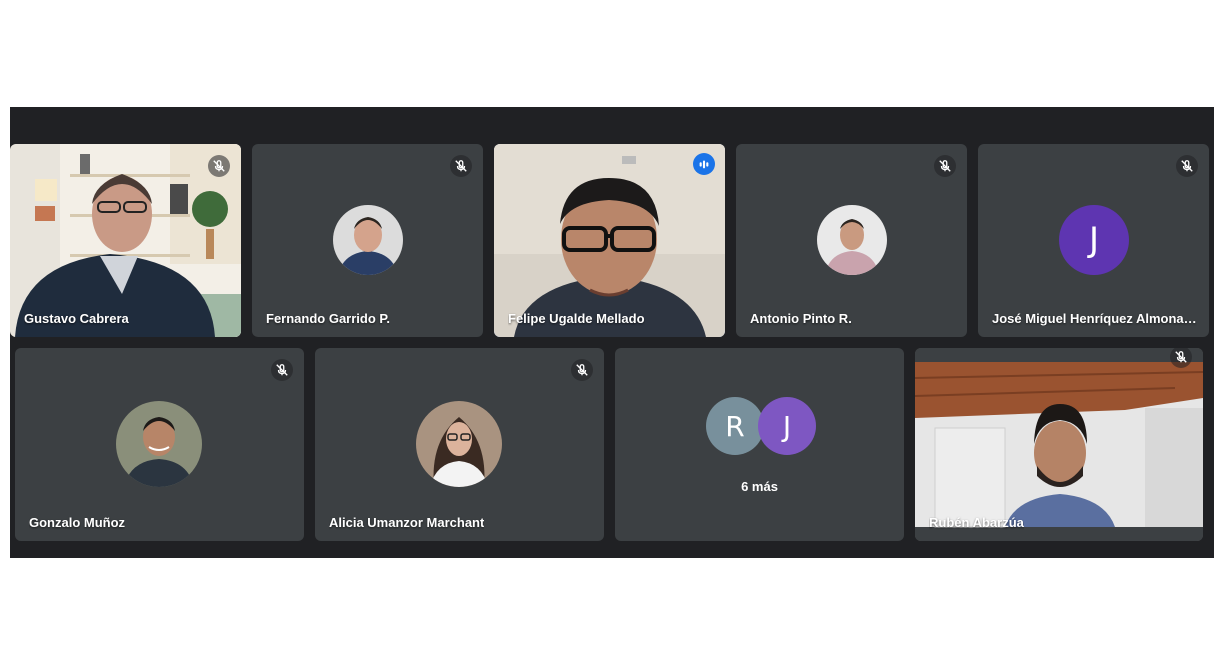 The width and height of the screenshot is (1228, 672). What do you see at coordinates (576, 318) in the screenshot?
I see `participant-name: Felipe Ugalde Mellado` at bounding box center [576, 318].